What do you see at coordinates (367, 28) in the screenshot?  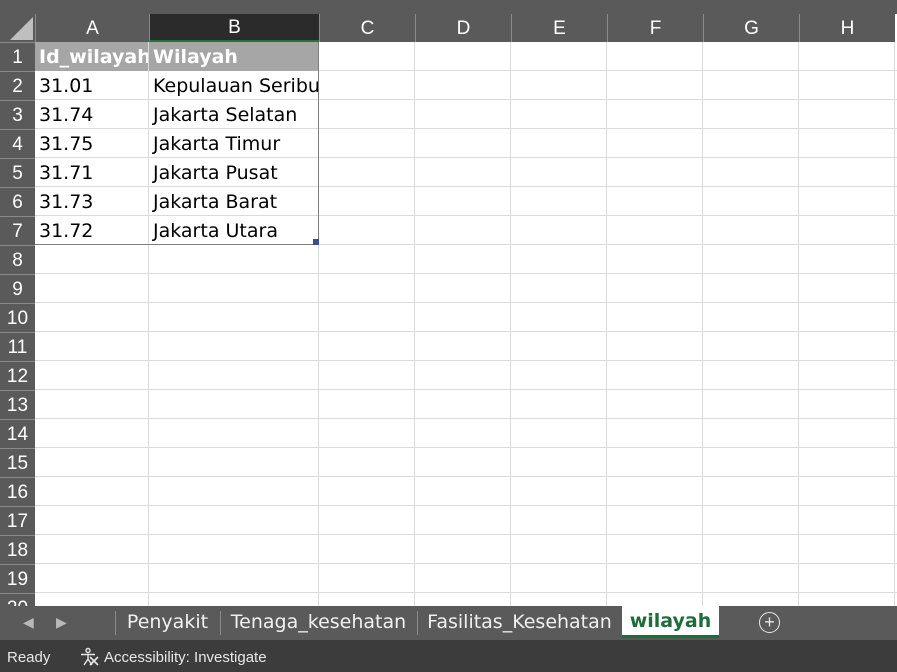 I see `column-header-c: C` at bounding box center [367, 28].